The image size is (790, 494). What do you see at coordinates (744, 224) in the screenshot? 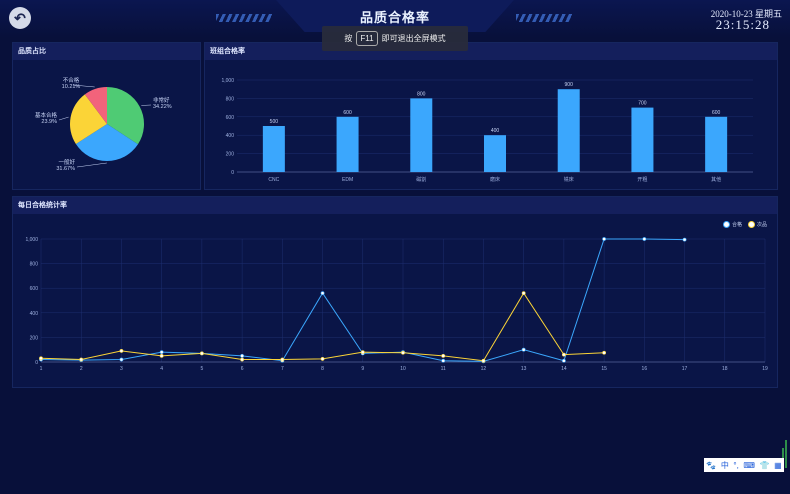
I see `line-legend: 合格 次品` at bounding box center [744, 224].